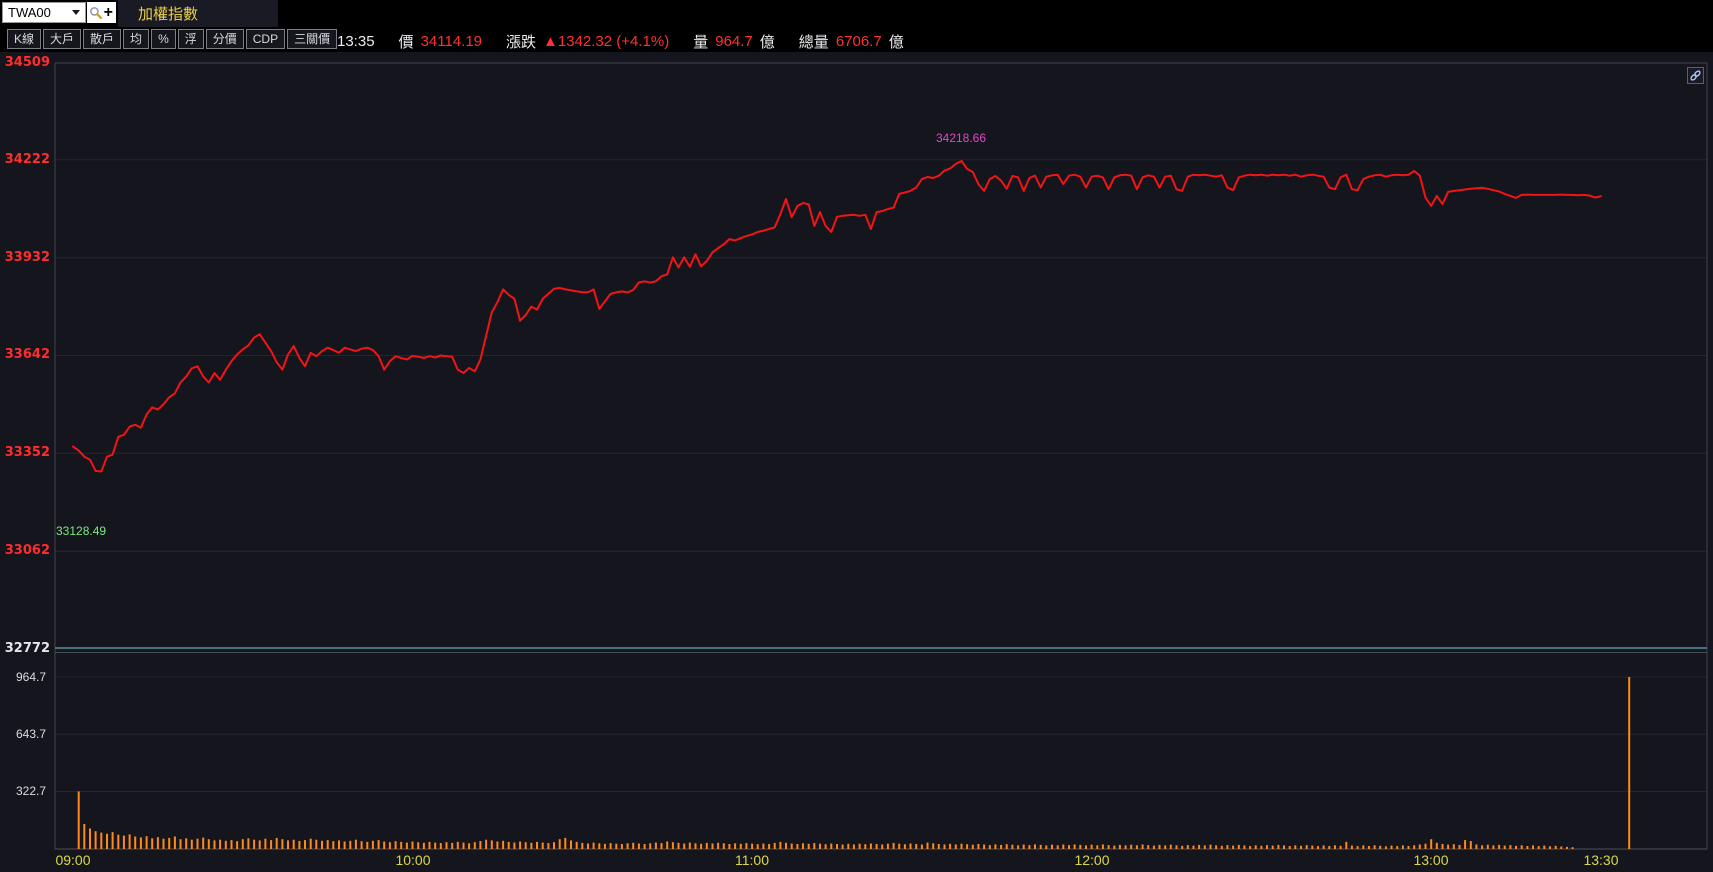 This screenshot has width=1713, height=872. What do you see at coordinates (1601, 860) in the screenshot?
I see `time-axis-label-13:30: 13:30` at bounding box center [1601, 860].